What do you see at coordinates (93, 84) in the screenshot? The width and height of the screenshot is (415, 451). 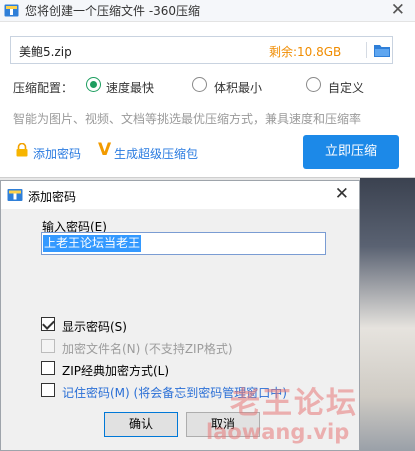 I see `option-fastest-radio` at bounding box center [93, 84].